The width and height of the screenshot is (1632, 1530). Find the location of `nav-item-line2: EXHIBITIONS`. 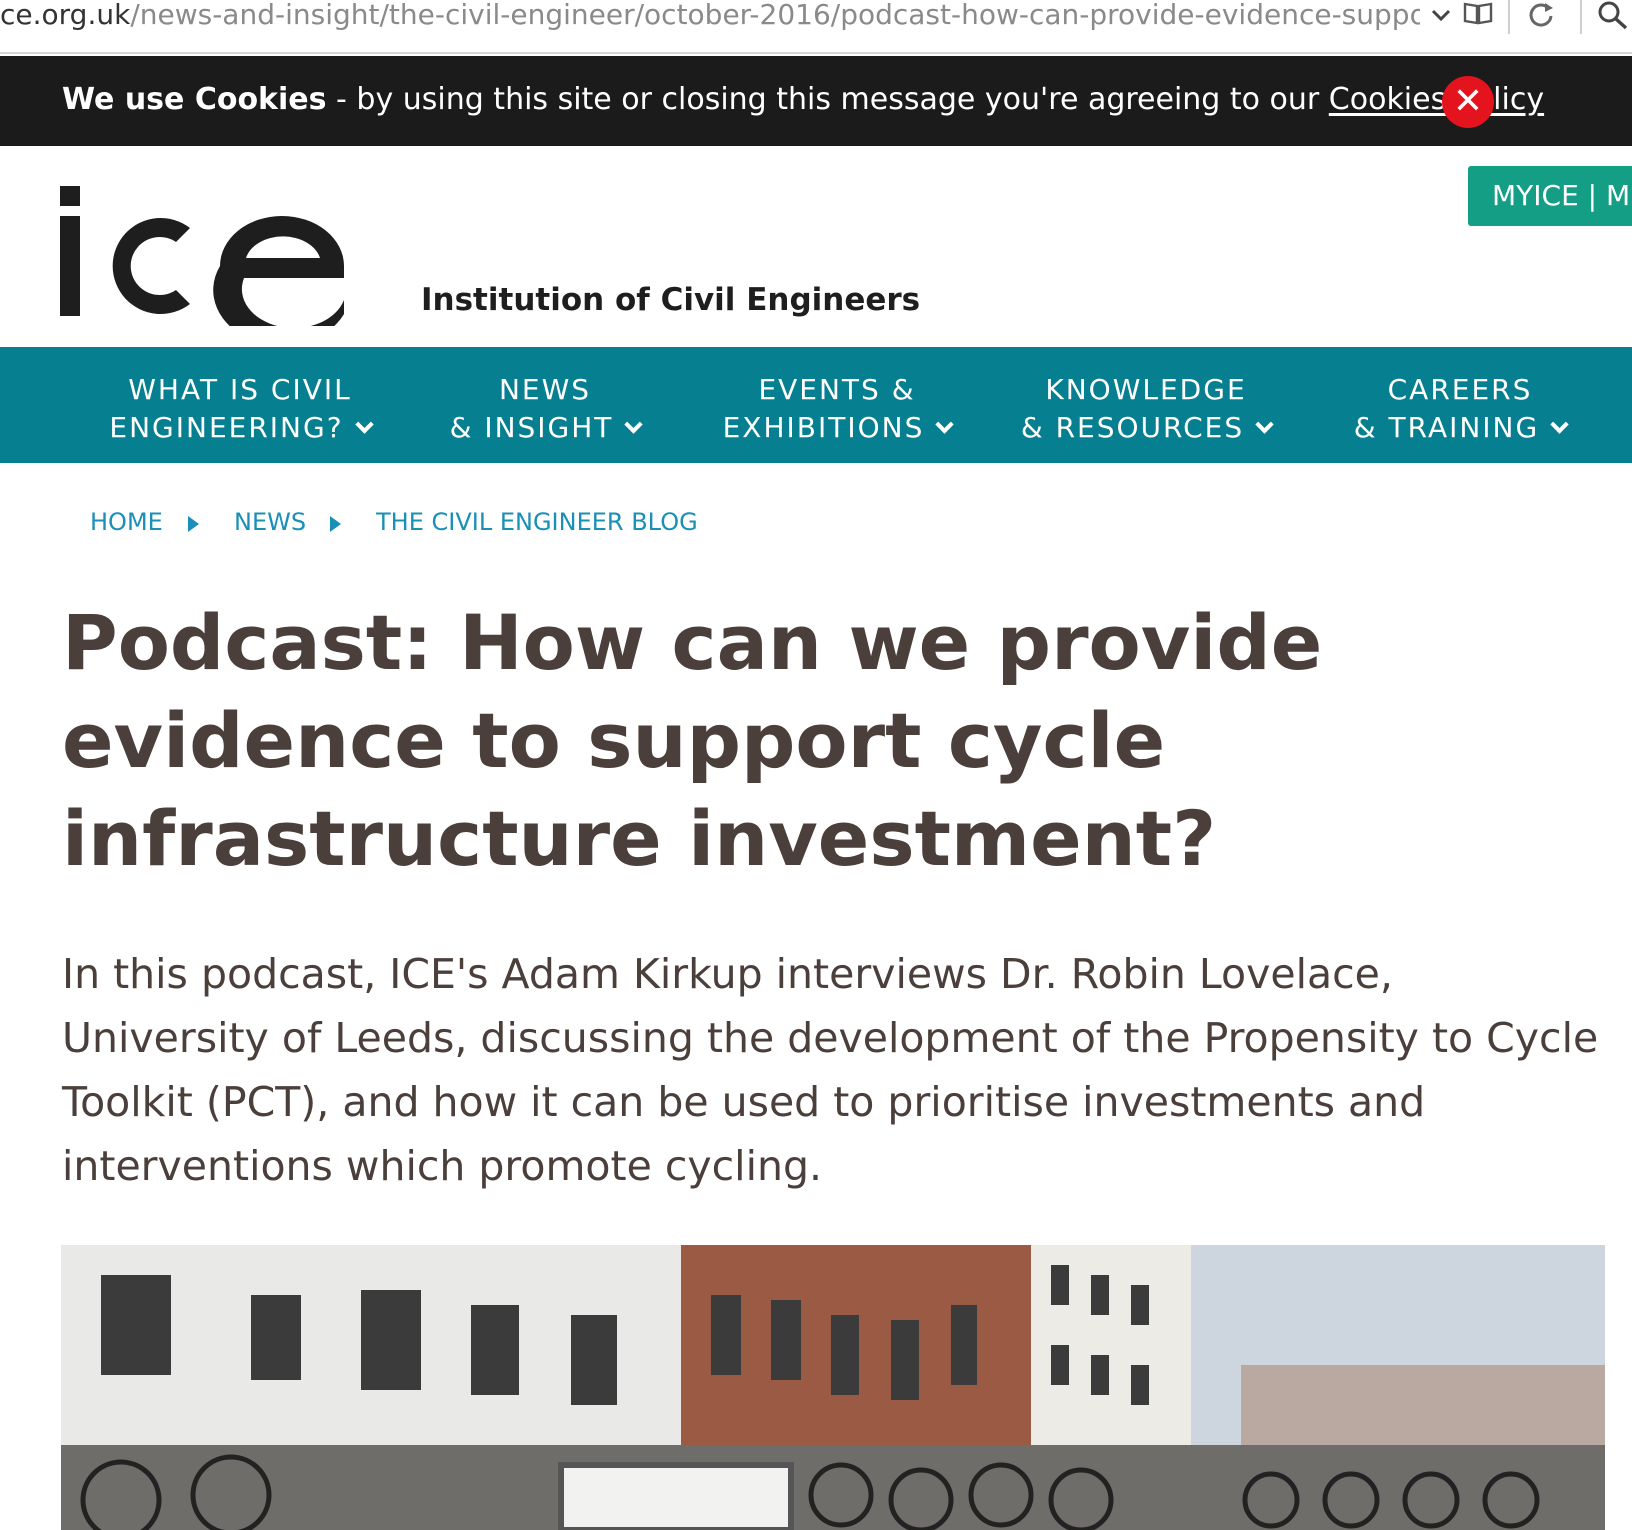

nav-item-line2: EXHIBITIONS is located at coordinates (823, 427).